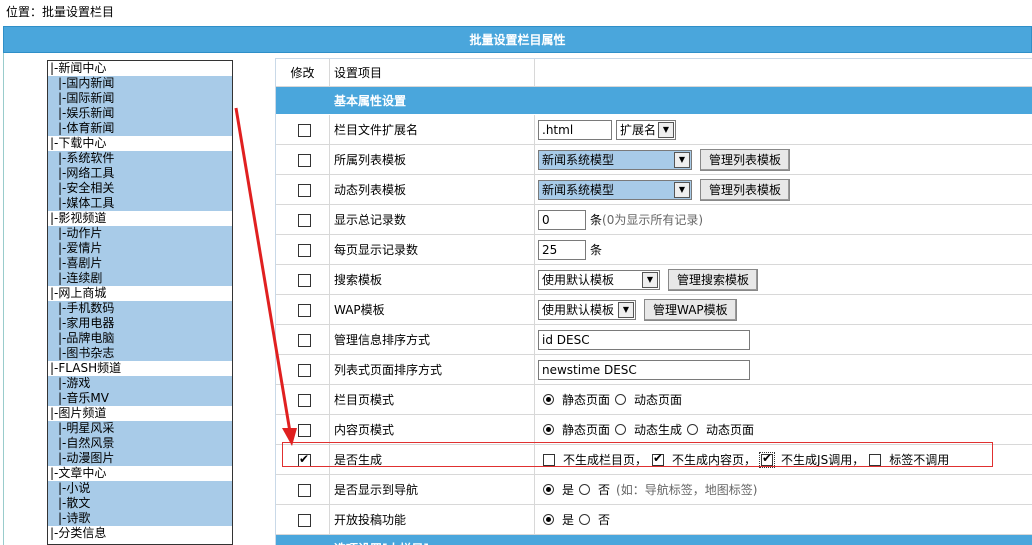 This screenshot has height=545, width=1032. I want to click on category-option: |-动漫图片, so click(140, 458).